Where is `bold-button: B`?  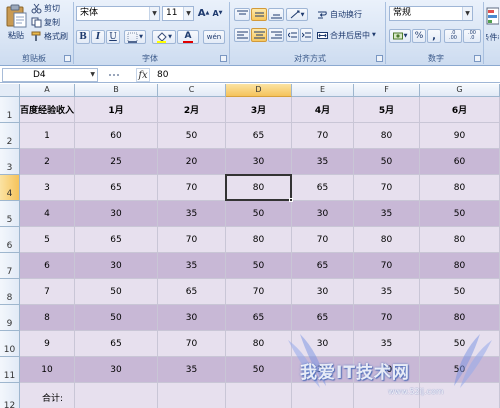 bold-button: B is located at coordinates (83, 37).